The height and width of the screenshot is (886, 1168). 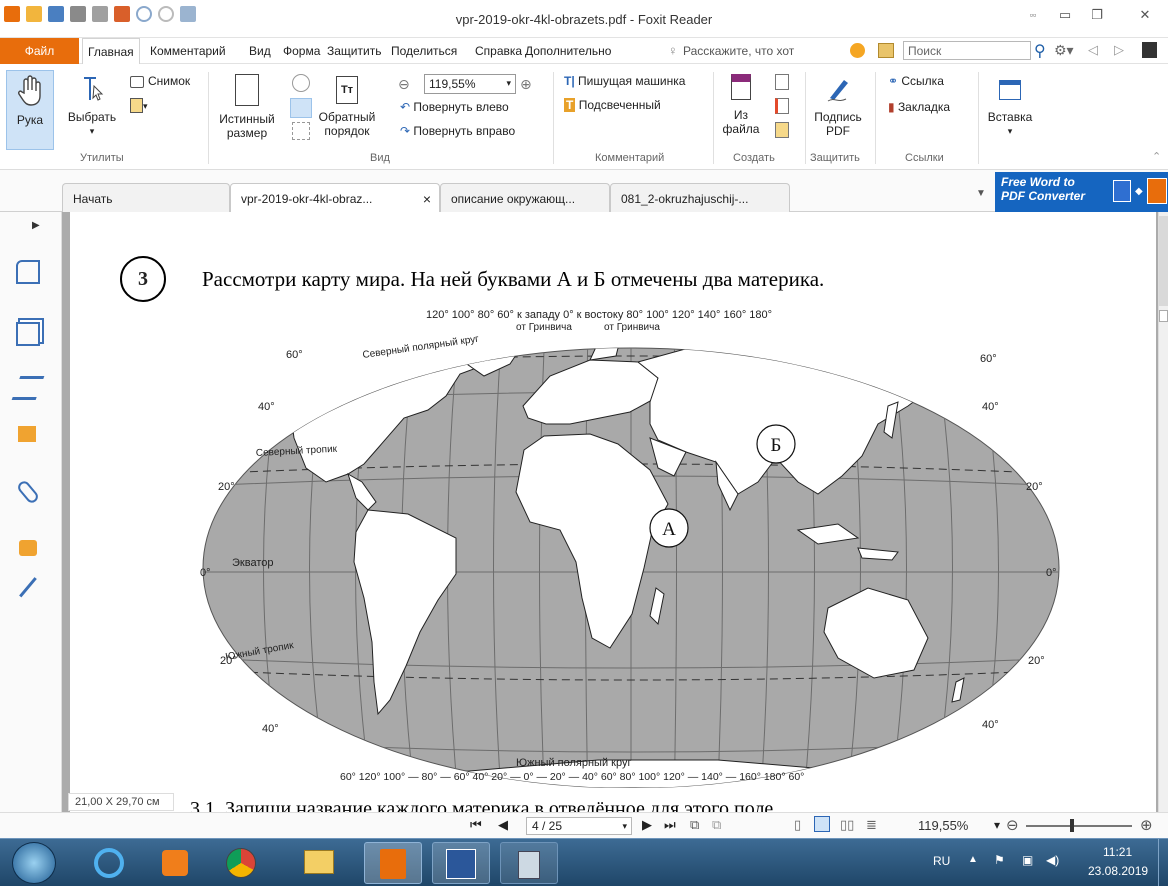 What do you see at coordinates (838, 110) in the screenshot?
I see `sign-pdf-button: Подпись PDF` at bounding box center [838, 110].